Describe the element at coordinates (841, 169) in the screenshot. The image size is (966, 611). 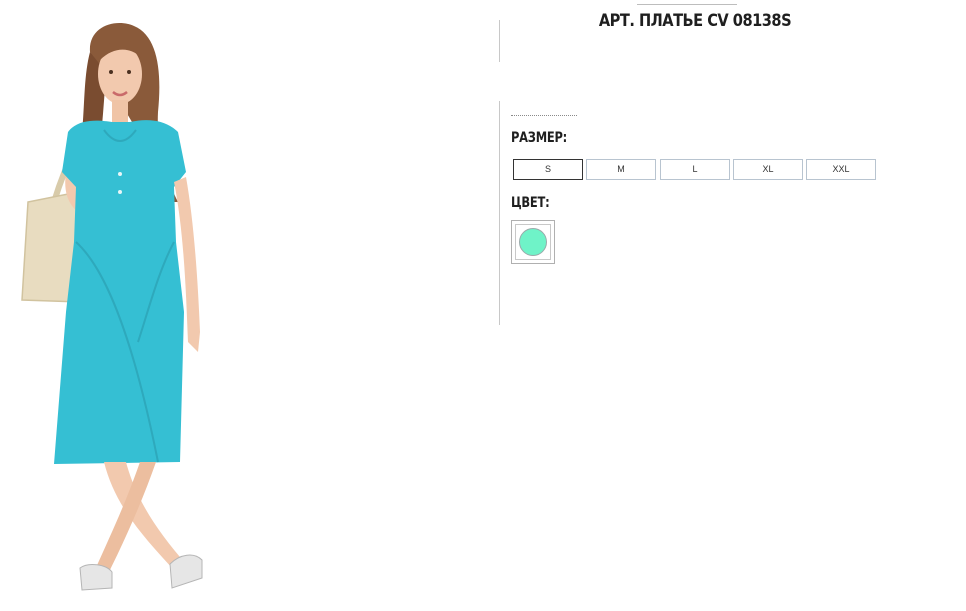
I see `size-option-xxl: XXL` at that location.